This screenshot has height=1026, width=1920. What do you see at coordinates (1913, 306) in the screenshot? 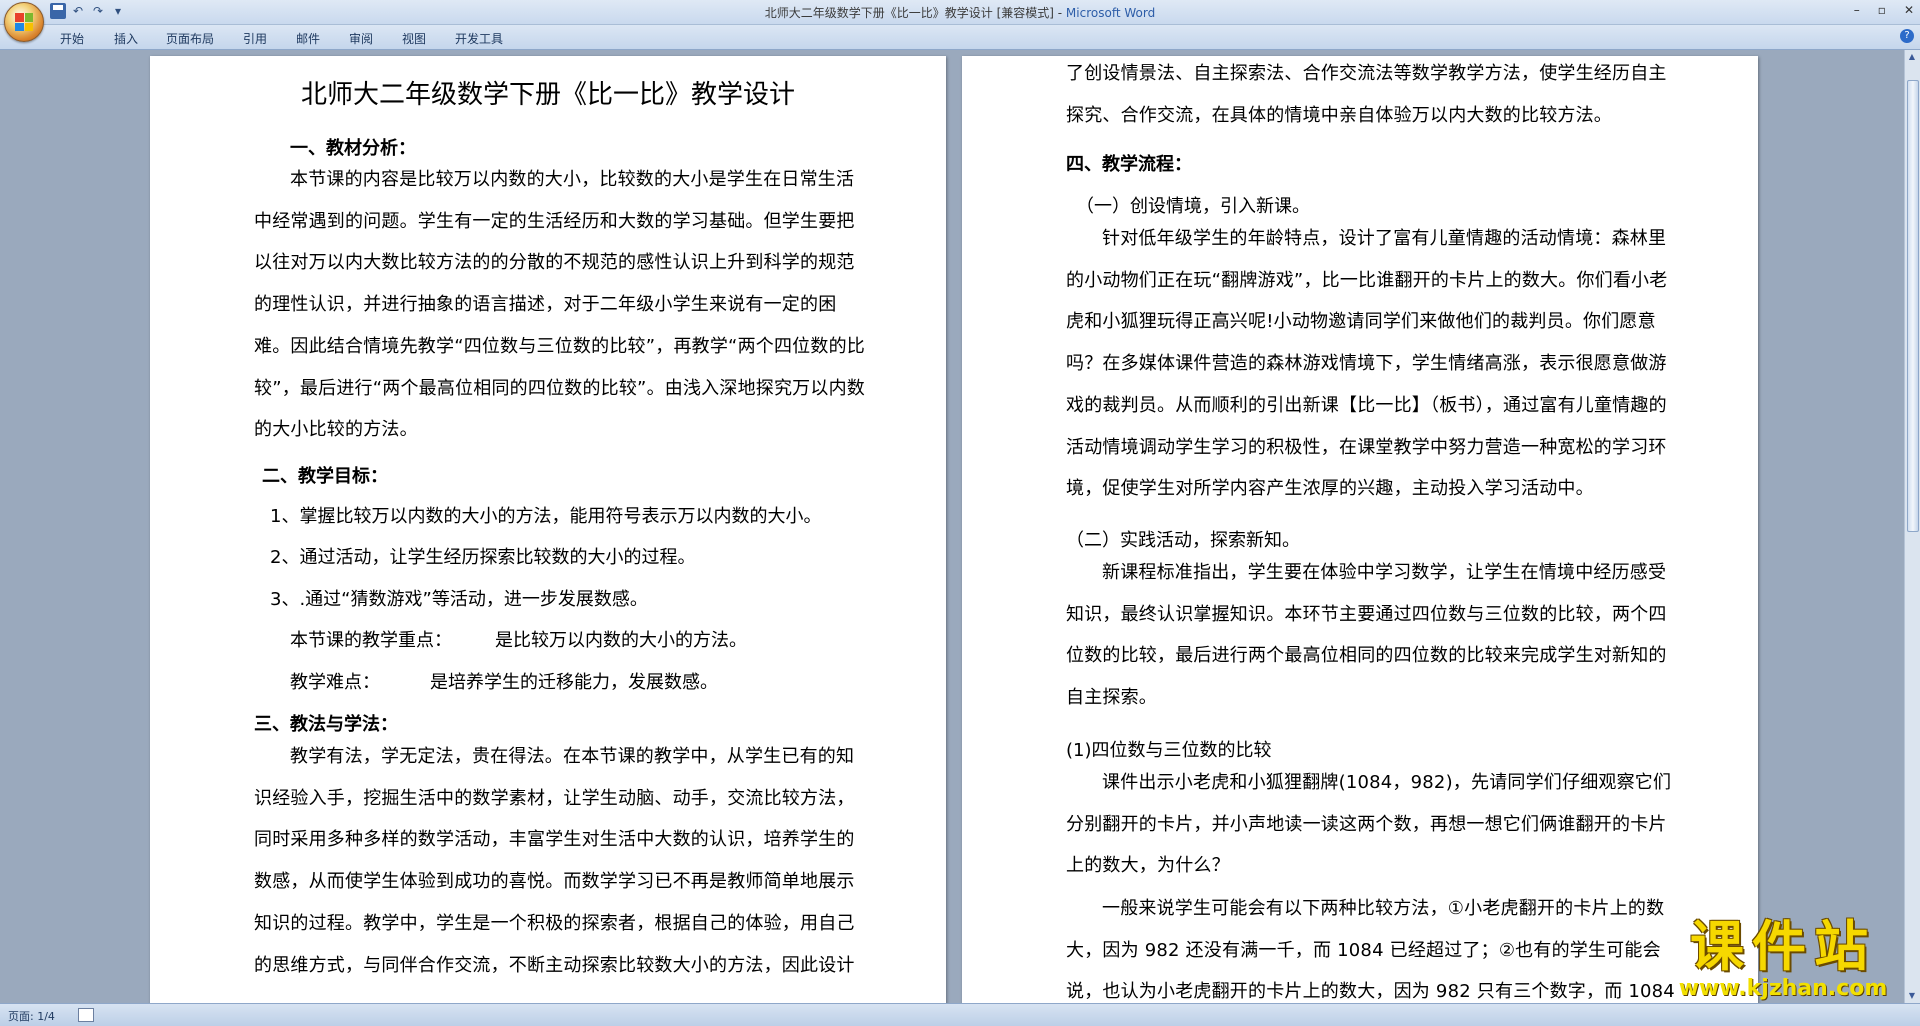
I see `scrollbar-thumb` at bounding box center [1913, 306].